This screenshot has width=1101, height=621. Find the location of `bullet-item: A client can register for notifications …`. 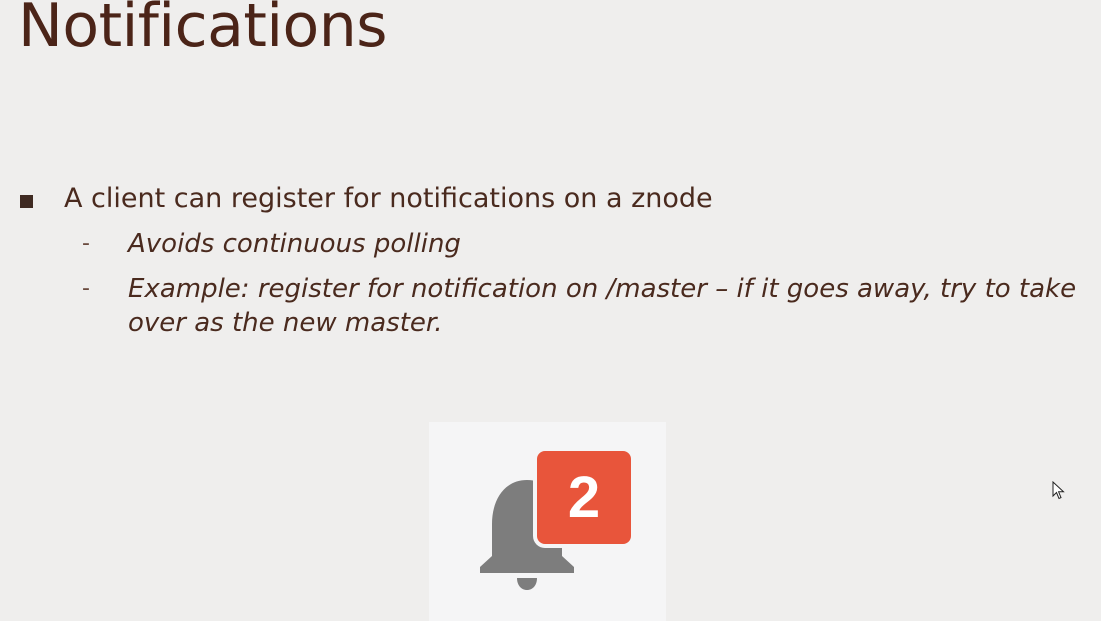

bullet-item: A client can register for notifications … is located at coordinates (366, 199).